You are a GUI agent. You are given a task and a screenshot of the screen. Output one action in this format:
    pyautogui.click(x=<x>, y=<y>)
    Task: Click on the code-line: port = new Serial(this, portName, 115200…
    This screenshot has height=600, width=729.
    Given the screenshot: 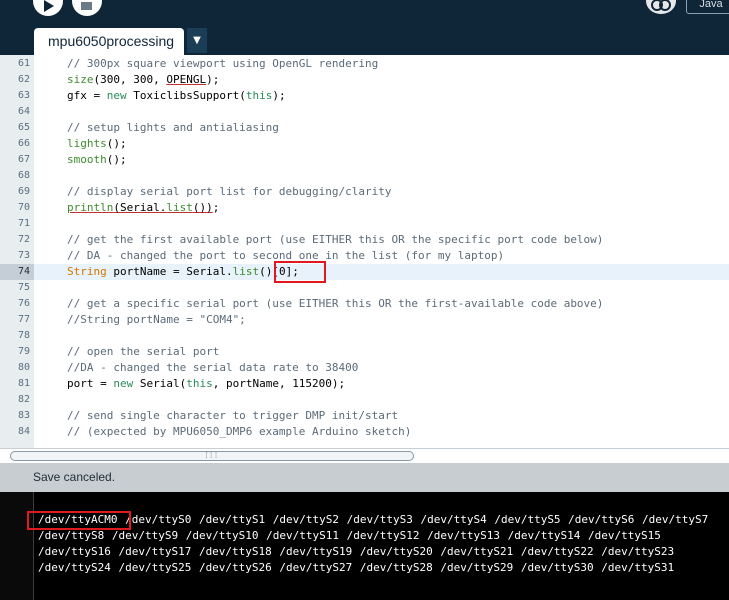 What is the action you would take?
    pyautogui.click(x=206, y=383)
    